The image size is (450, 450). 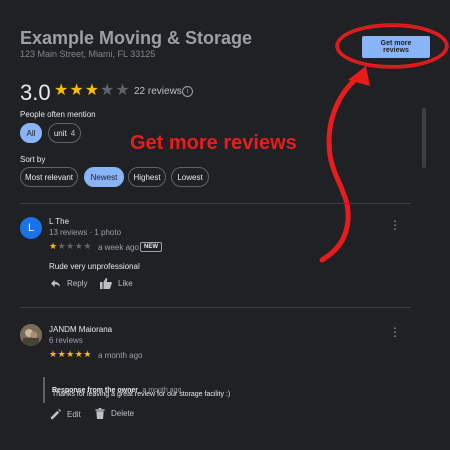 What do you see at coordinates (120, 355) in the screenshot?
I see `review-date: a month ago` at bounding box center [120, 355].